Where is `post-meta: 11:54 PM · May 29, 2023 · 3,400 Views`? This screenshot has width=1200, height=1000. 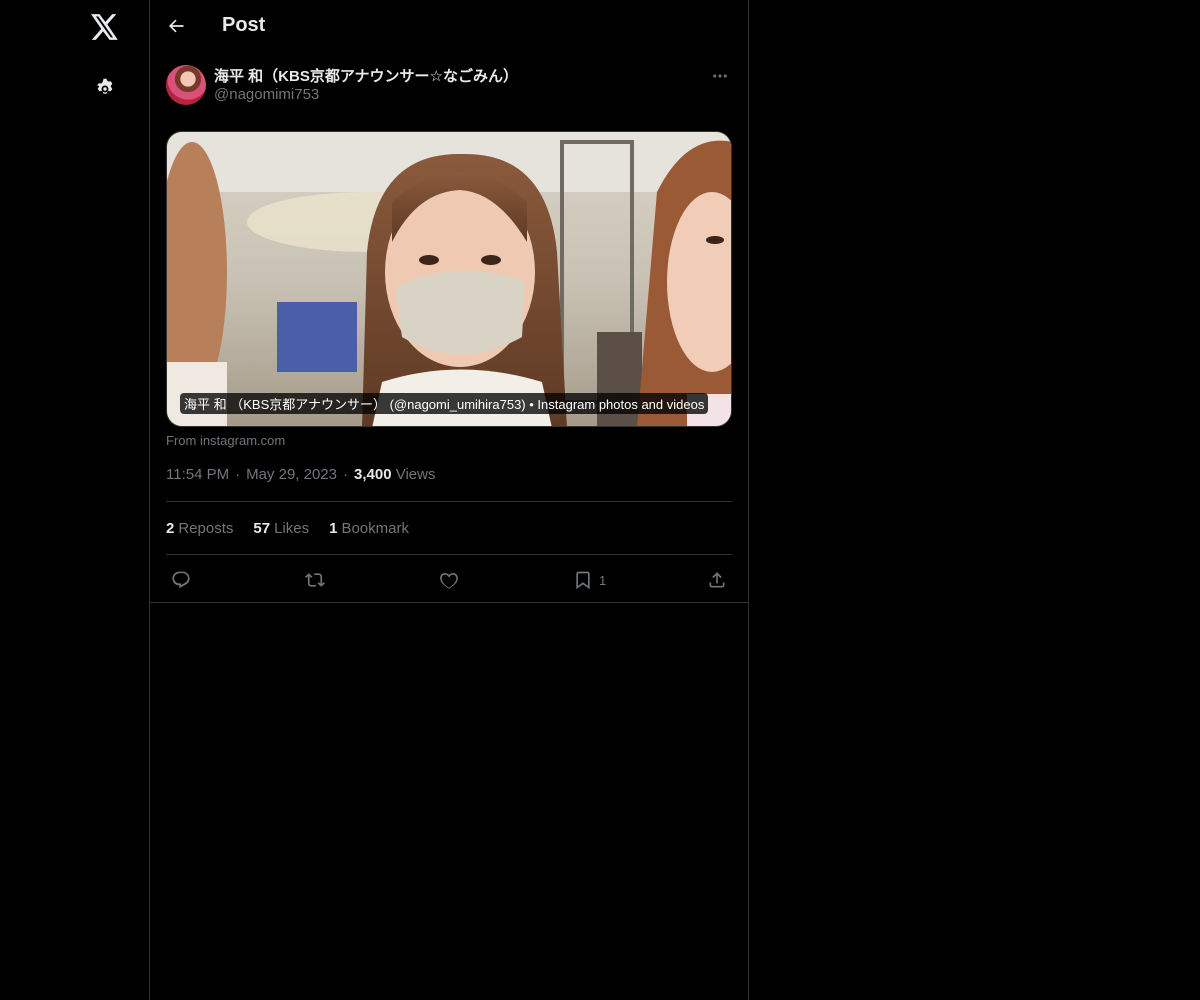 post-meta: 11:54 PM · May 29, 2023 · 3,400 Views is located at coordinates (300, 474).